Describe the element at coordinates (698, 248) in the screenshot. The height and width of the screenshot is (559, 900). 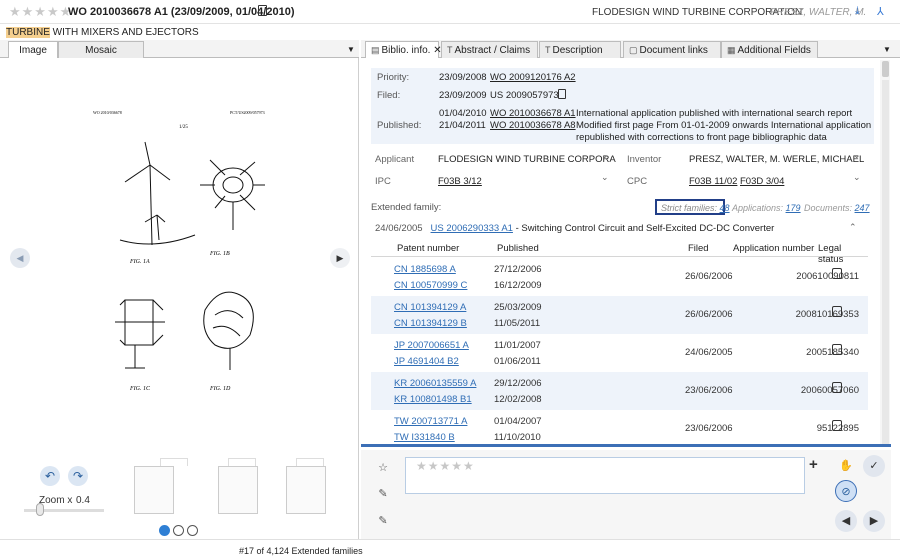
I see `col-filed: Filed` at that location.